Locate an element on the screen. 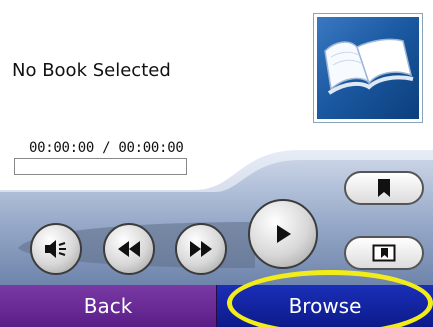 The width and height of the screenshot is (433, 327). bottom-nav: Back Browse is located at coordinates (216, 306).